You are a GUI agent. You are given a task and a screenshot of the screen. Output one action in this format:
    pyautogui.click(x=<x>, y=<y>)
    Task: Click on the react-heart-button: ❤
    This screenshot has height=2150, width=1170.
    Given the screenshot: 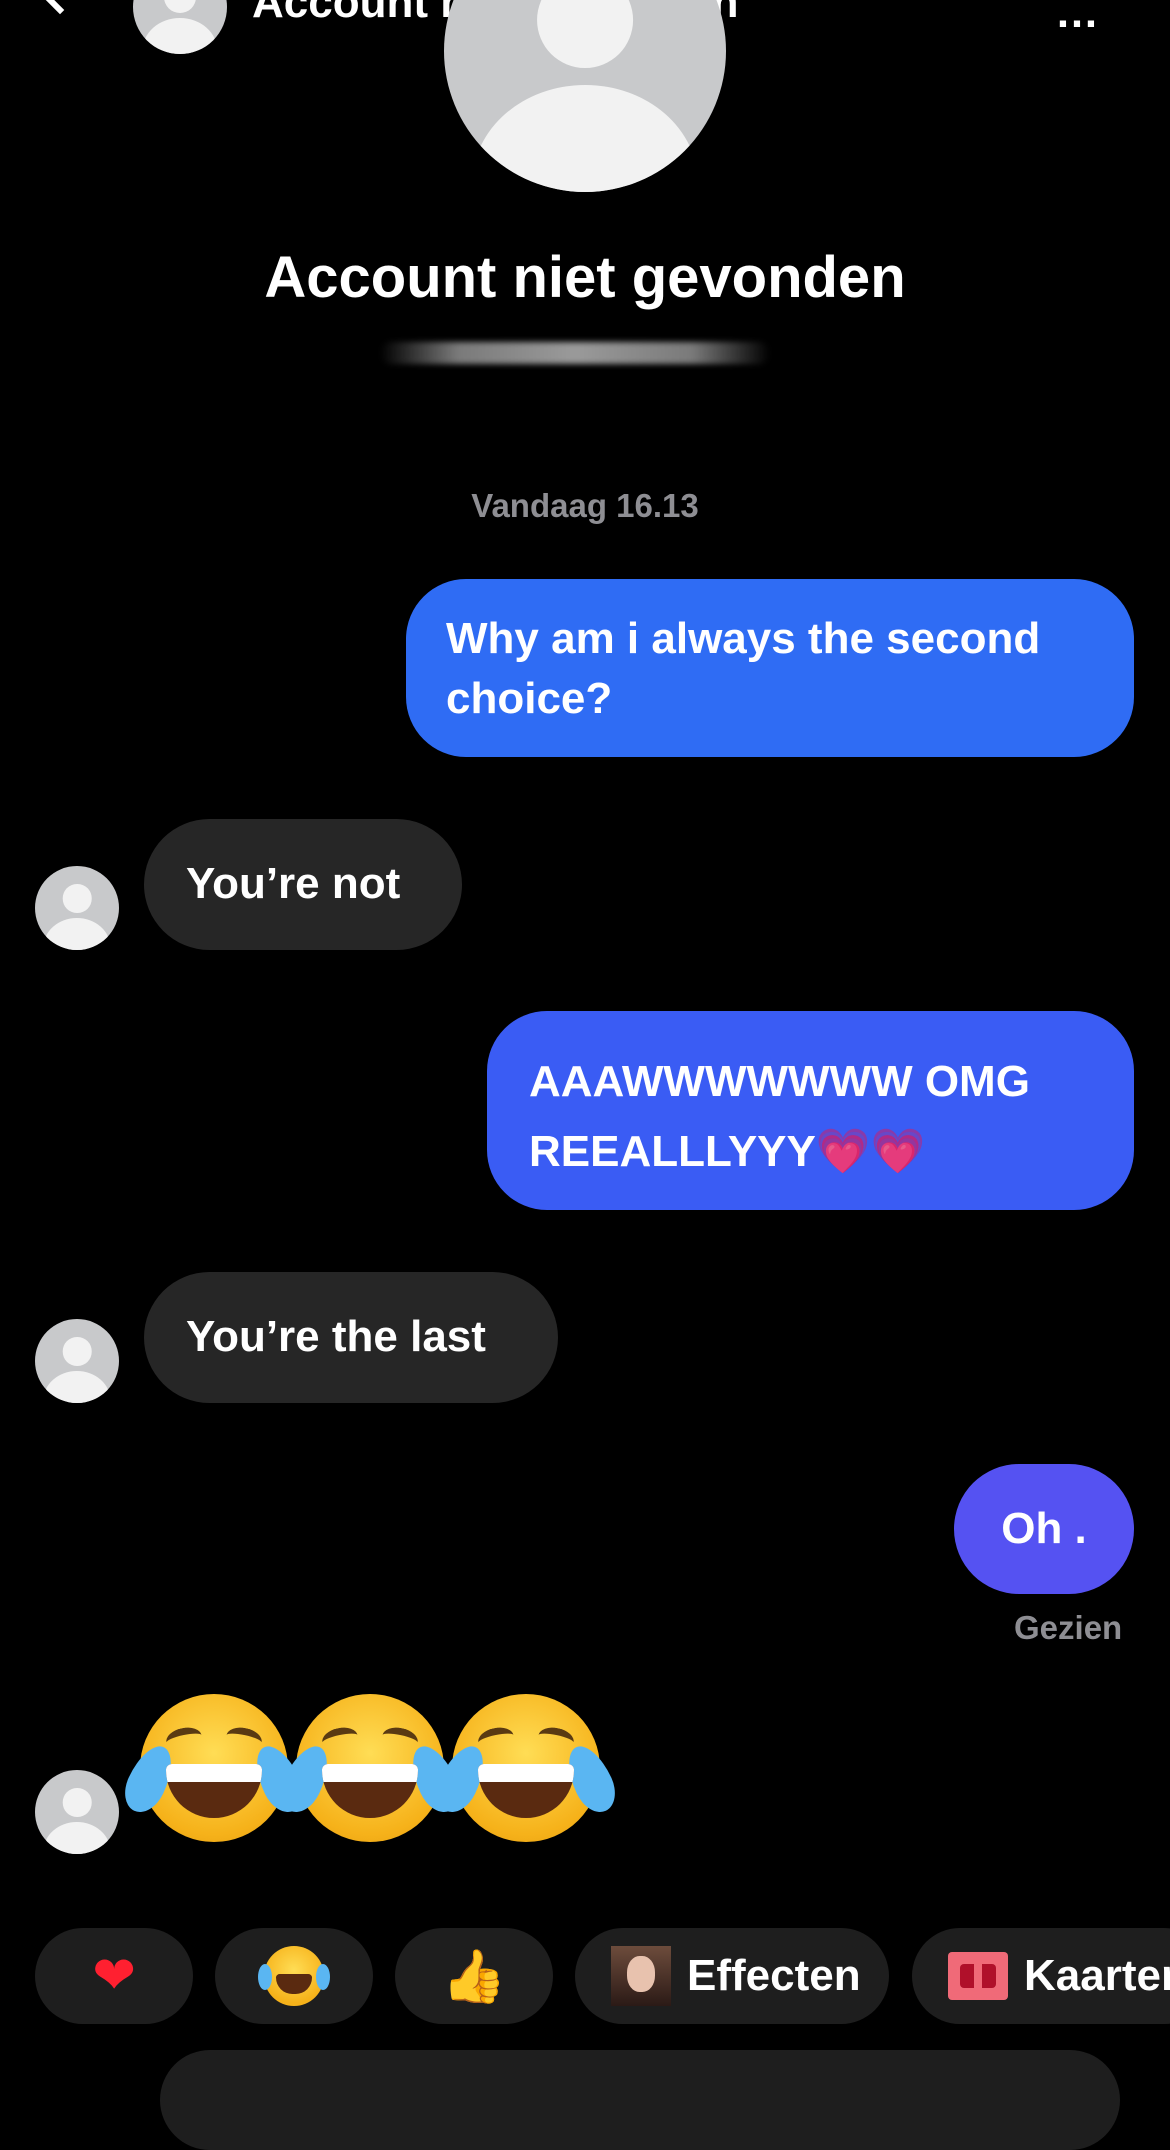 What is the action you would take?
    pyautogui.click(x=114, y=1976)
    